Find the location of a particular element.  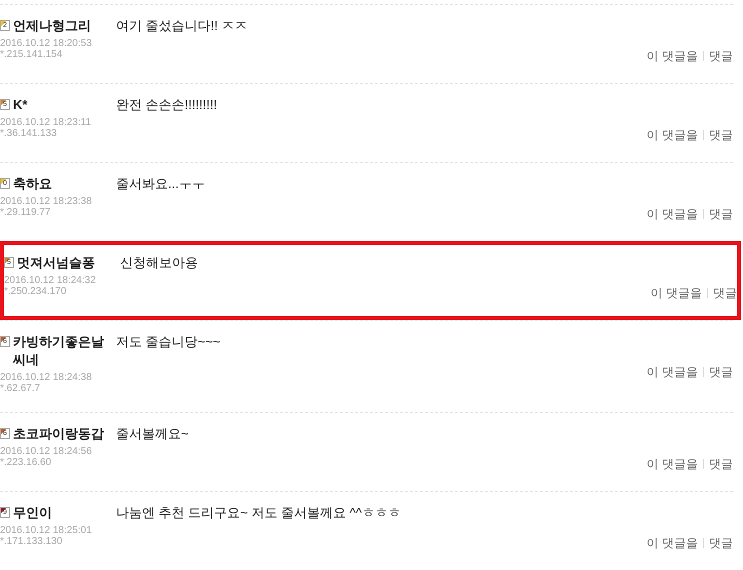

ip-address: *.36.141.133 is located at coordinates (29, 133).